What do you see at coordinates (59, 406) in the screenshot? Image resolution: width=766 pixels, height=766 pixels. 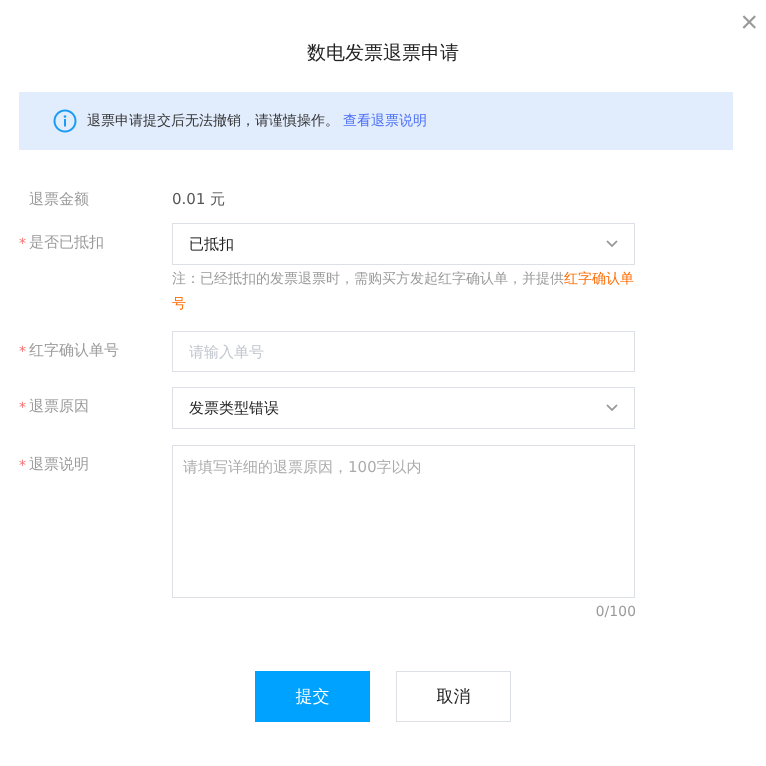 I see `field-label: 退票原因` at bounding box center [59, 406].